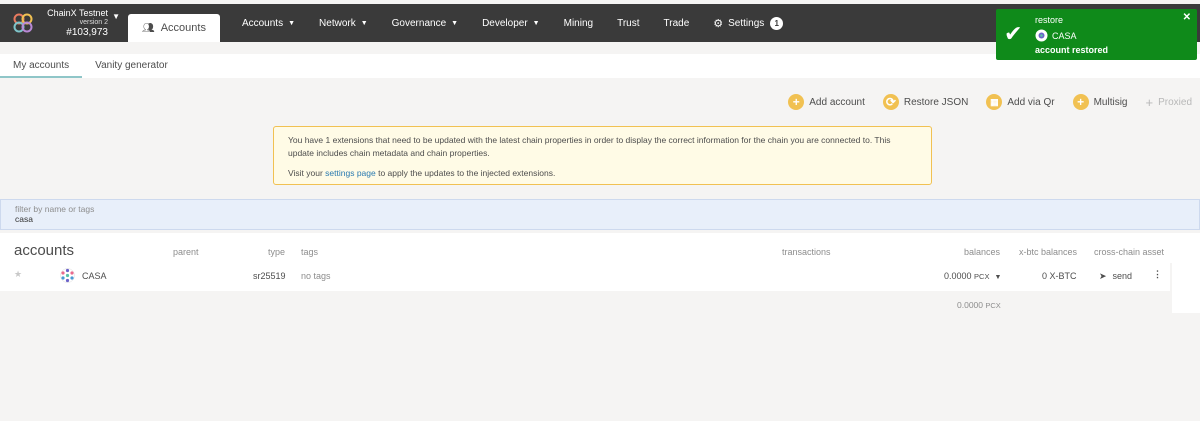 Image resolution: width=1200 pixels, height=421 pixels. Describe the element at coordinates (148, 28) in the screenshot. I see `users-icon: 👥︎` at that location.